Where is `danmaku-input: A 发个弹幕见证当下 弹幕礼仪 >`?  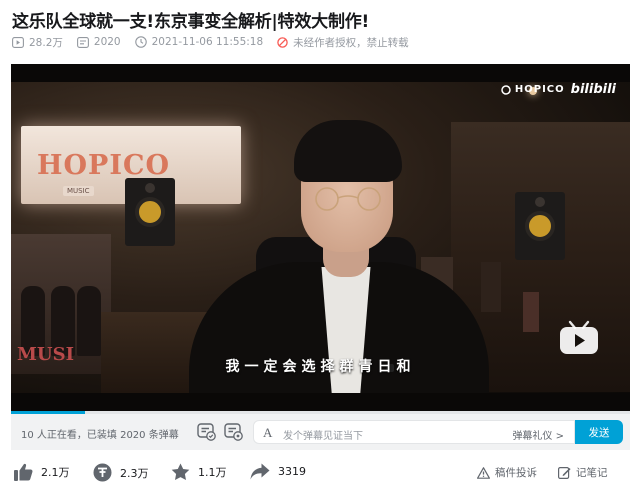 danmaku-input: A 发个弹幕见证当下 弹幕礼仪 > is located at coordinates (414, 432).